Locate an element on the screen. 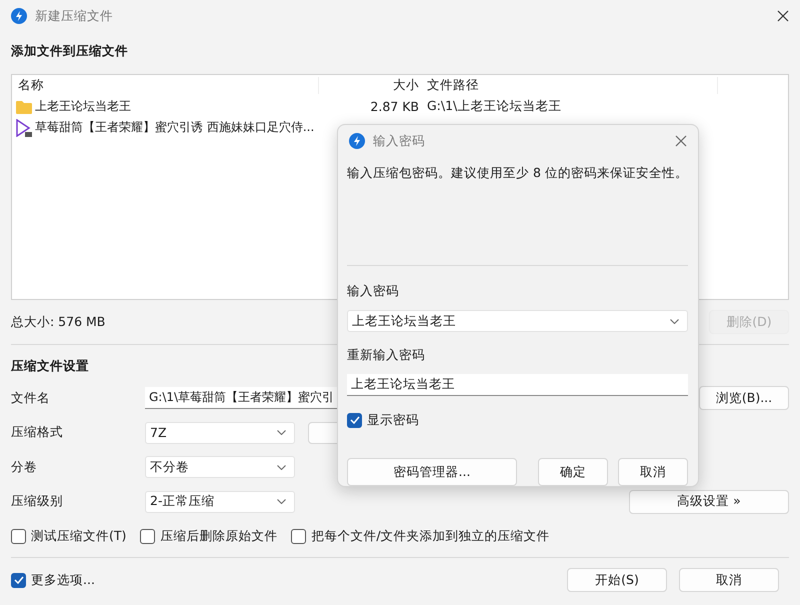 This screenshot has width=800, height=605. field-label: 输入密码 is located at coordinates (373, 291).